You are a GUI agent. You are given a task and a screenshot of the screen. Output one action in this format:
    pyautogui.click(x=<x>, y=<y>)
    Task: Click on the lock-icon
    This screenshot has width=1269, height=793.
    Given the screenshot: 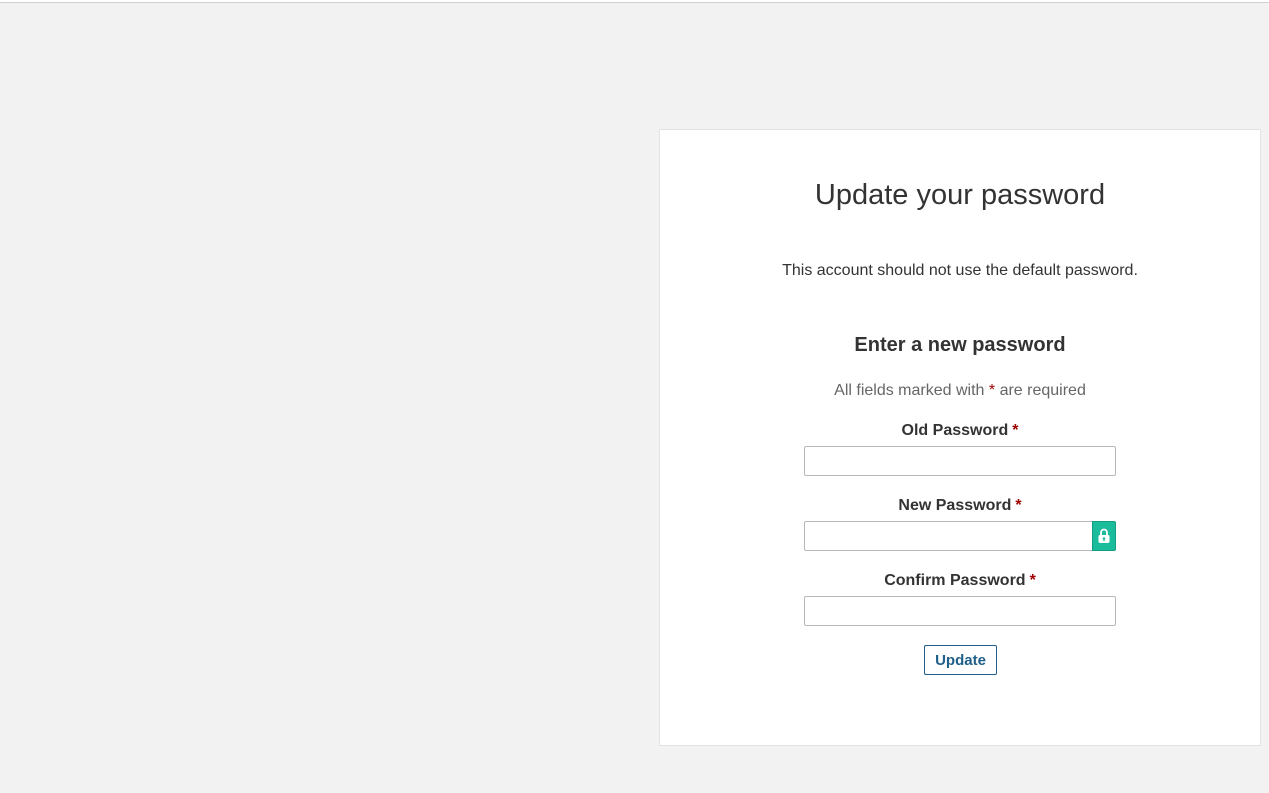 What is the action you would take?
    pyautogui.click(x=1104, y=535)
    